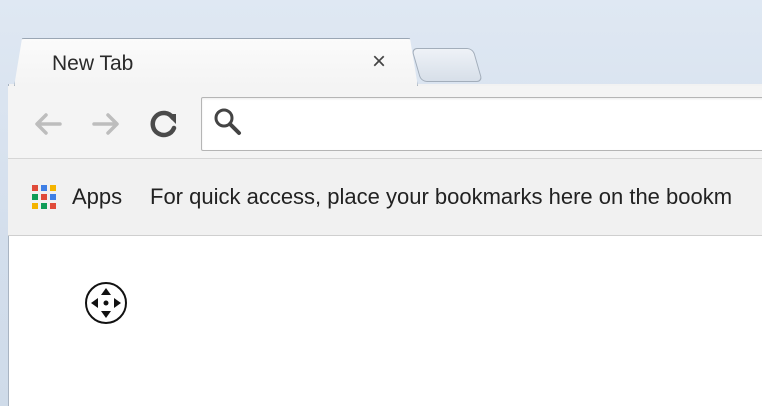 This screenshot has width=762, height=406. What do you see at coordinates (227, 121) in the screenshot?
I see `search-icon` at bounding box center [227, 121].